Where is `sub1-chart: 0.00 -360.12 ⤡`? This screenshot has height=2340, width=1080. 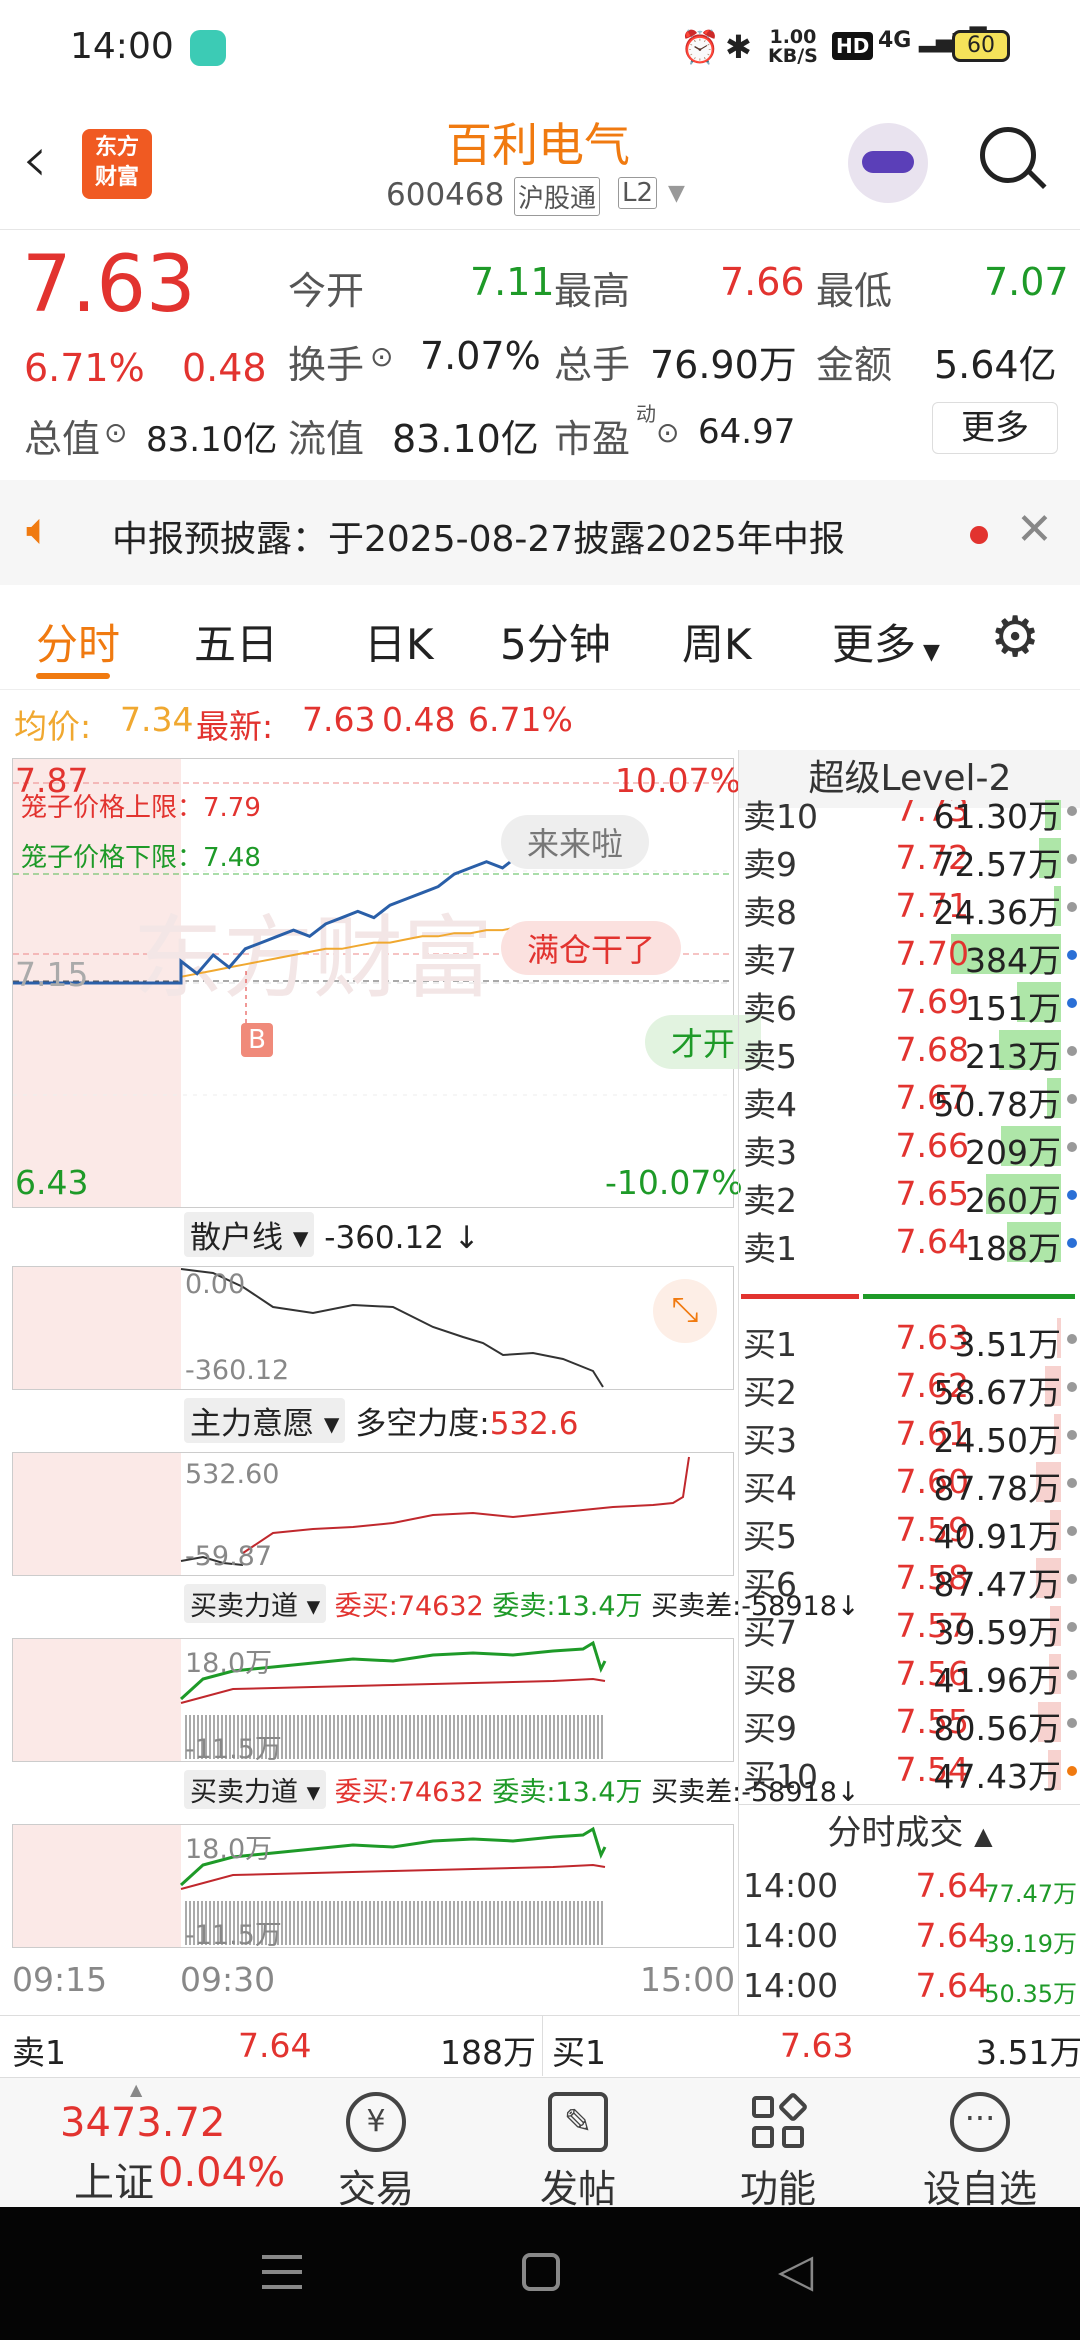
sub1-chart: 0.00 -360.12 ⤡ is located at coordinates (373, 1328).